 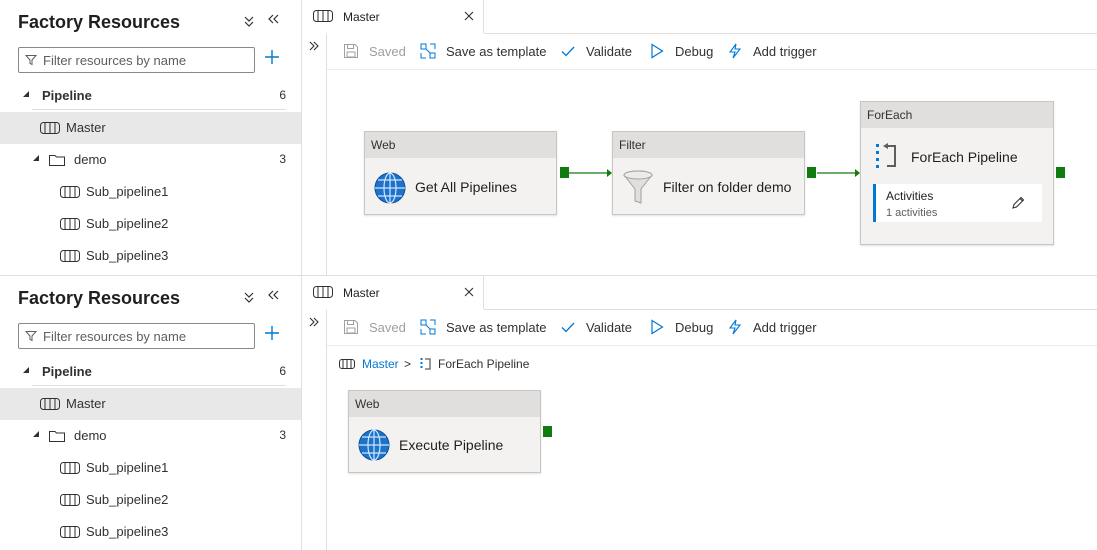 I want to click on save-as-template-label: Save as template, so click(x=496, y=327).